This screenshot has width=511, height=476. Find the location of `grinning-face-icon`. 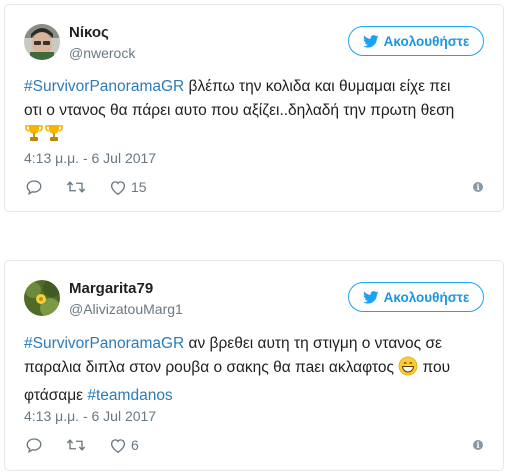

grinning-face-icon is located at coordinates (408, 370).